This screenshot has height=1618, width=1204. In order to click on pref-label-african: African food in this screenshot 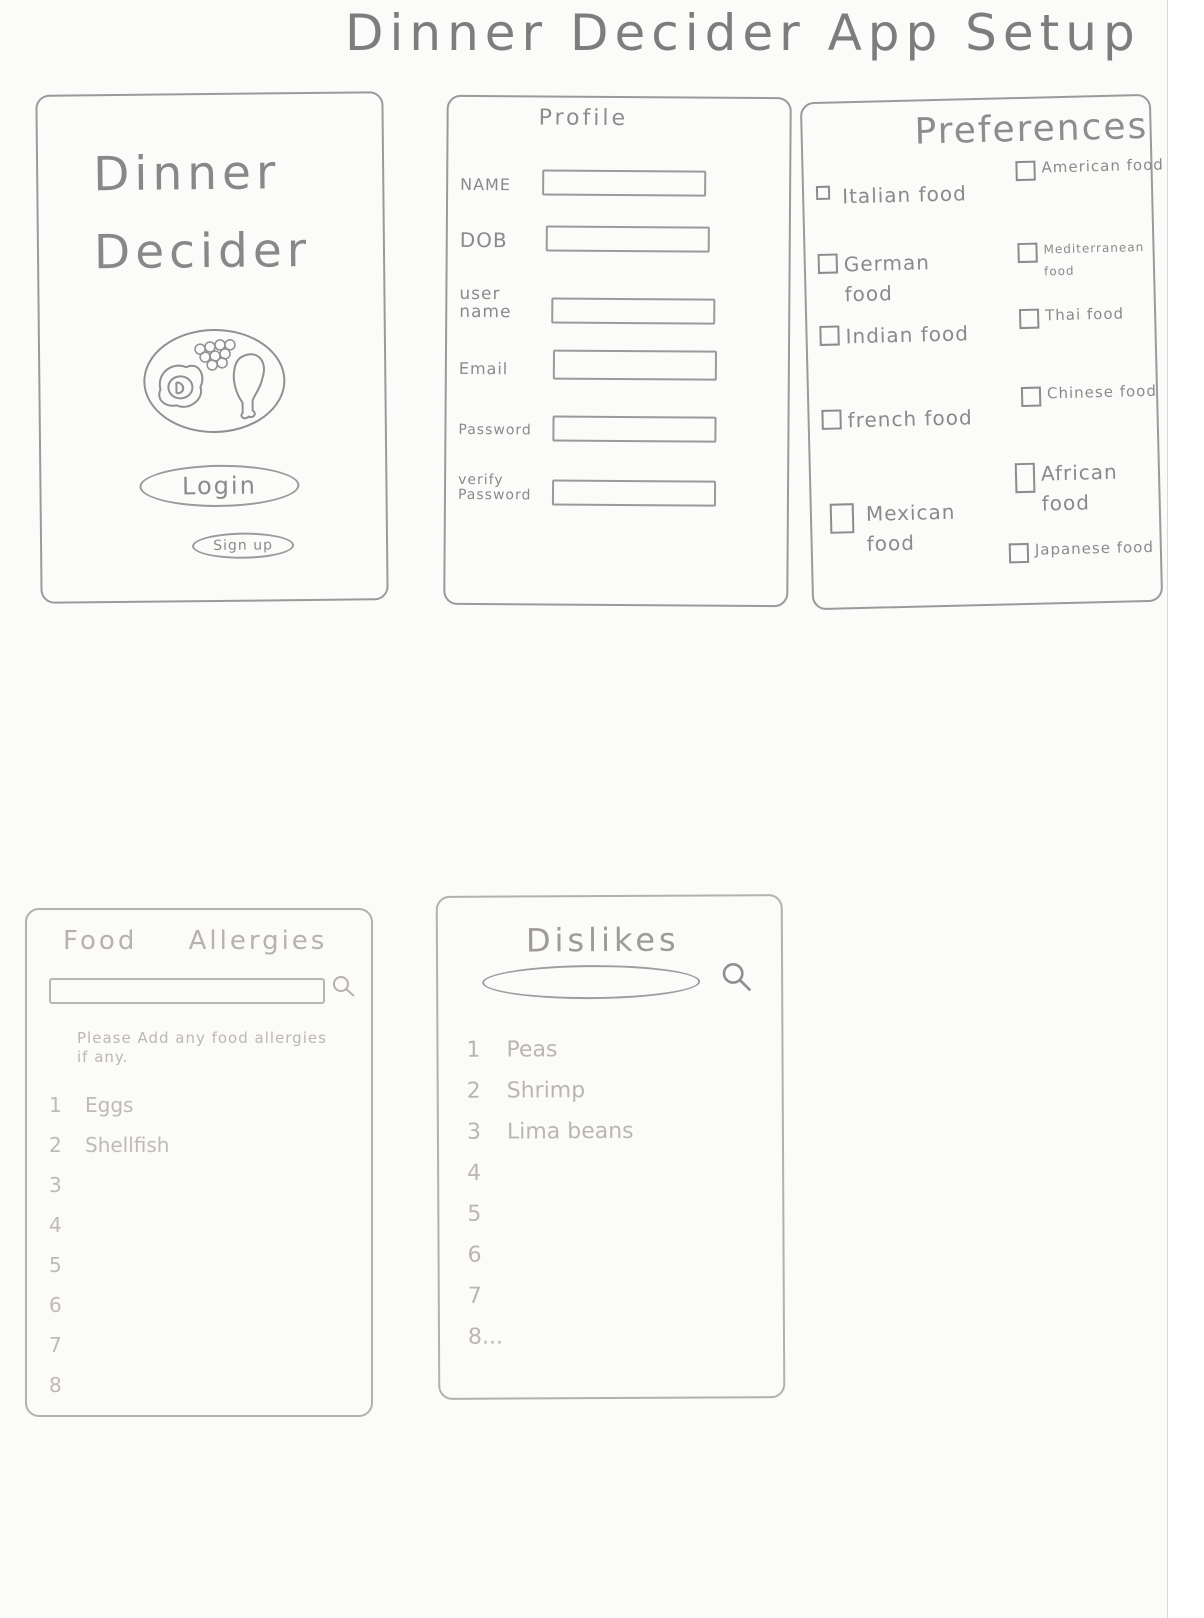, I will do `click(1079, 487)`.